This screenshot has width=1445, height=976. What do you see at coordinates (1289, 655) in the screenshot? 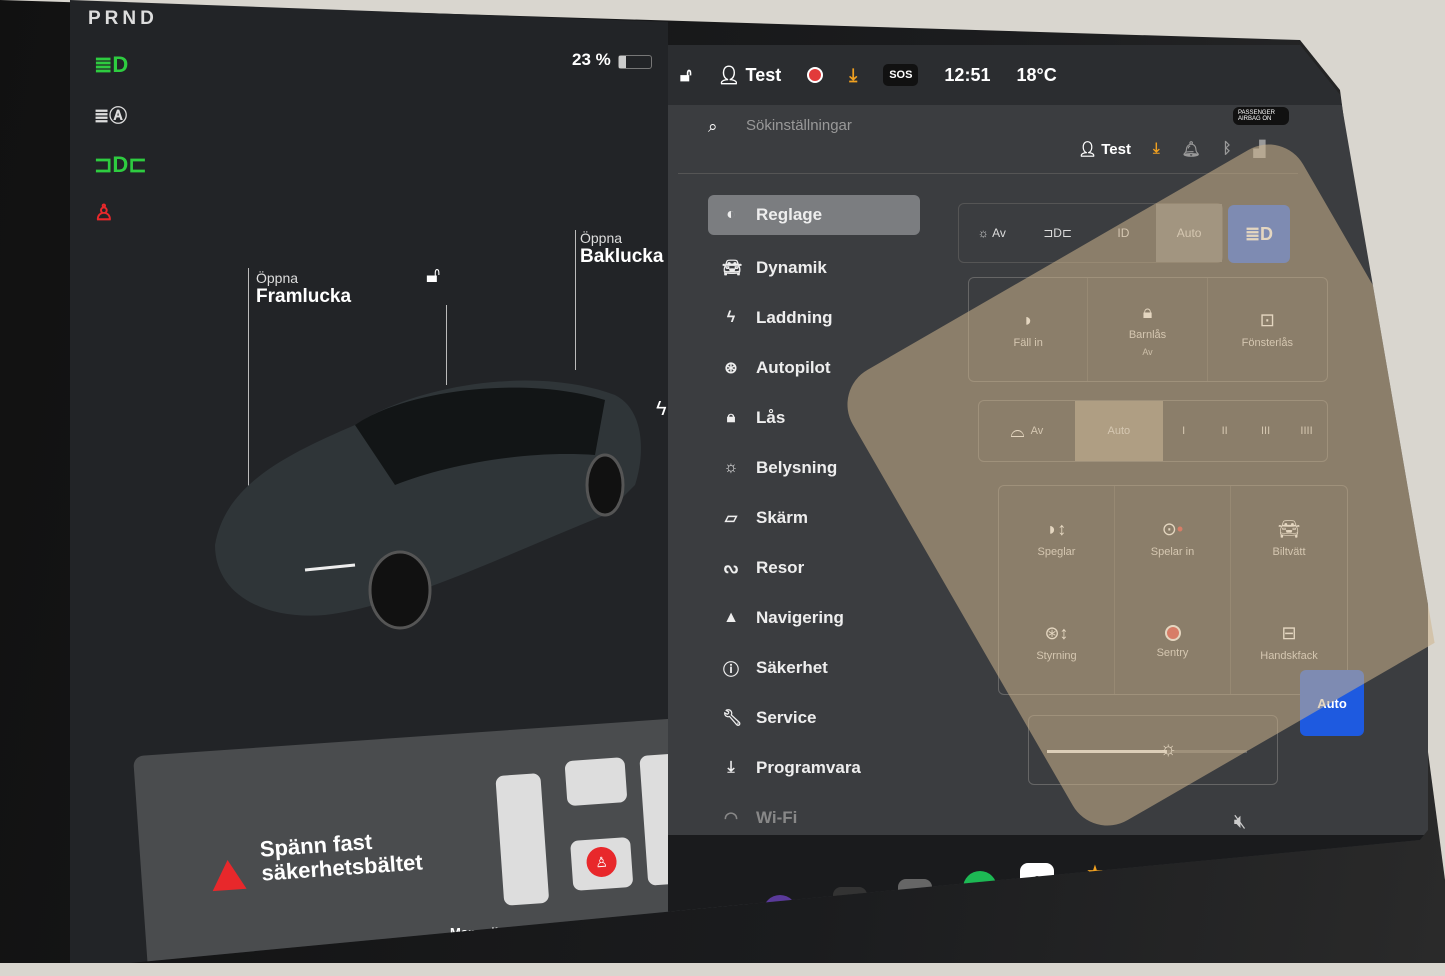
I see `cell-label: Handskfack` at bounding box center [1289, 655].